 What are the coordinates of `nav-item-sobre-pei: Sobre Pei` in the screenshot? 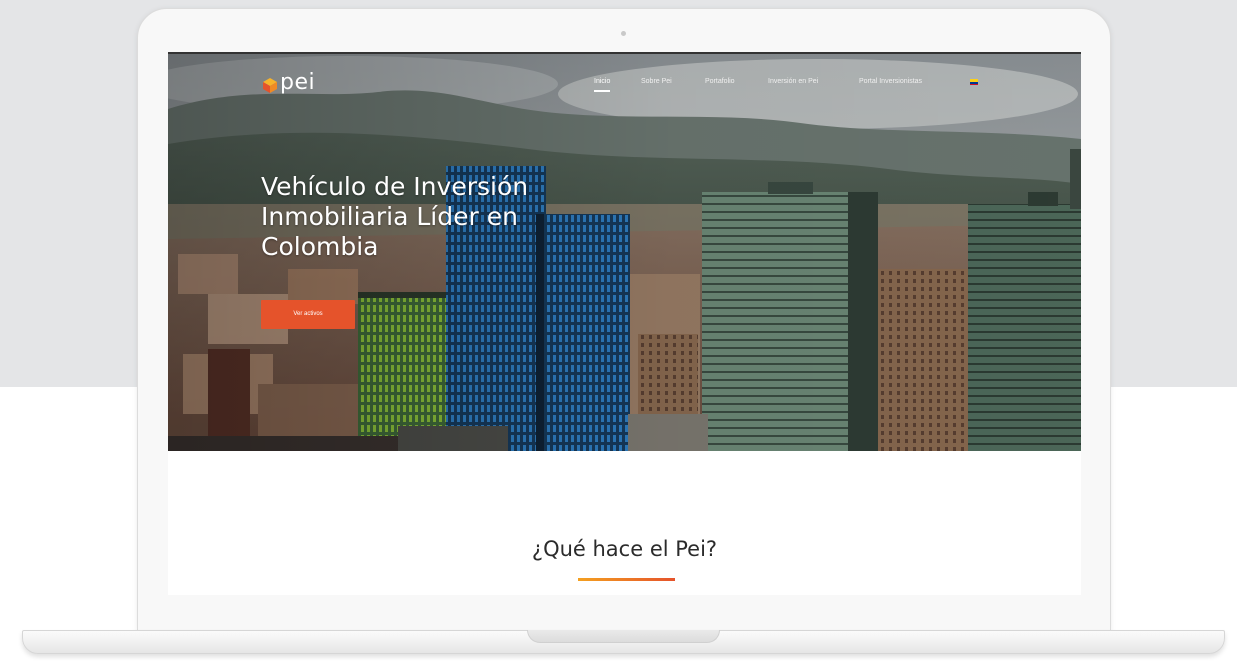 It's located at (656, 82).